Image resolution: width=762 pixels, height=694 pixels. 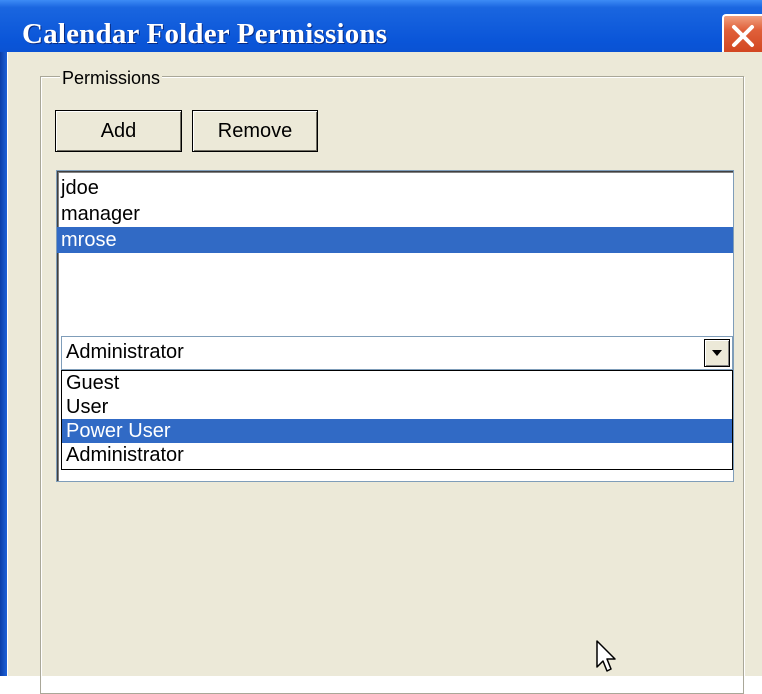 What do you see at coordinates (397, 353) in the screenshot?
I see `role-select: Administrator` at bounding box center [397, 353].